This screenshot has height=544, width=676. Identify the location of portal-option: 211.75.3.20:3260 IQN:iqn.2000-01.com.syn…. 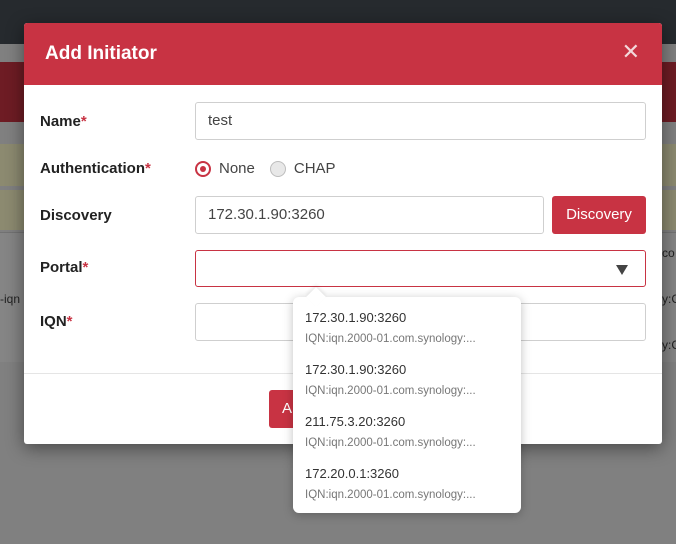
(408, 432).